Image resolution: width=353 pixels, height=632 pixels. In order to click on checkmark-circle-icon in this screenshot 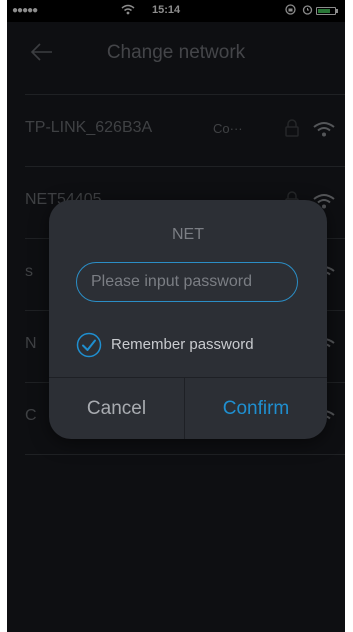, I will do `click(89, 345)`.